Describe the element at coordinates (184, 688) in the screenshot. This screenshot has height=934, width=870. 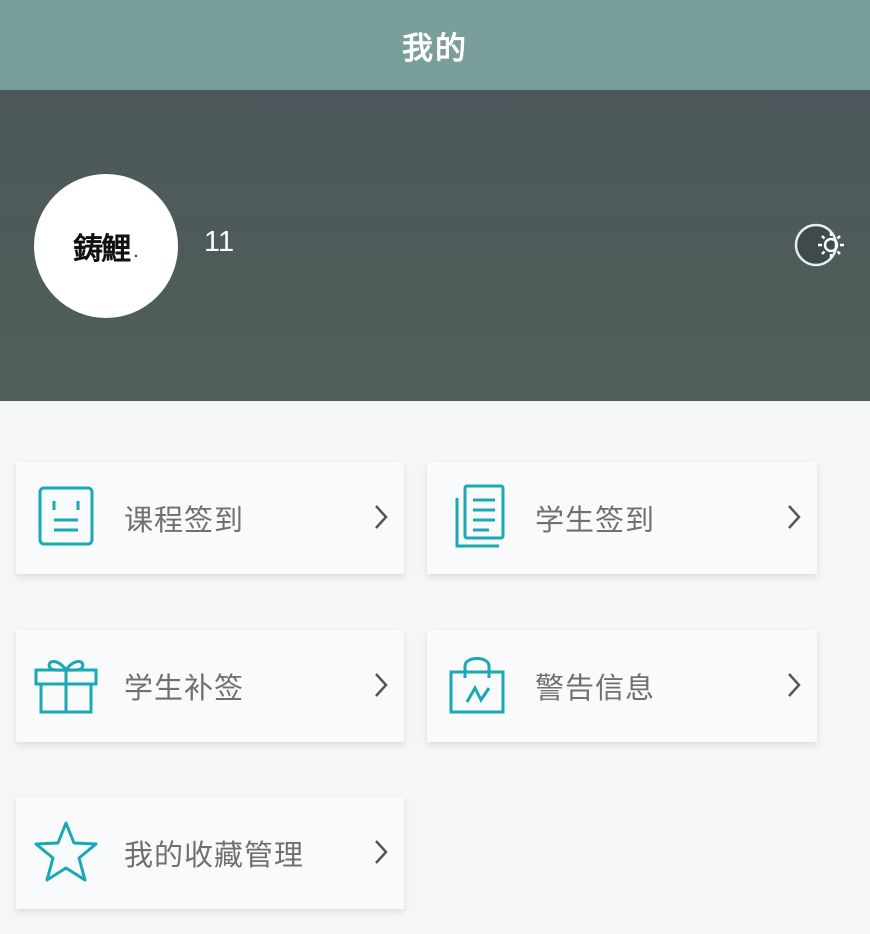
I see `menu-item-label: 学生补签` at that location.